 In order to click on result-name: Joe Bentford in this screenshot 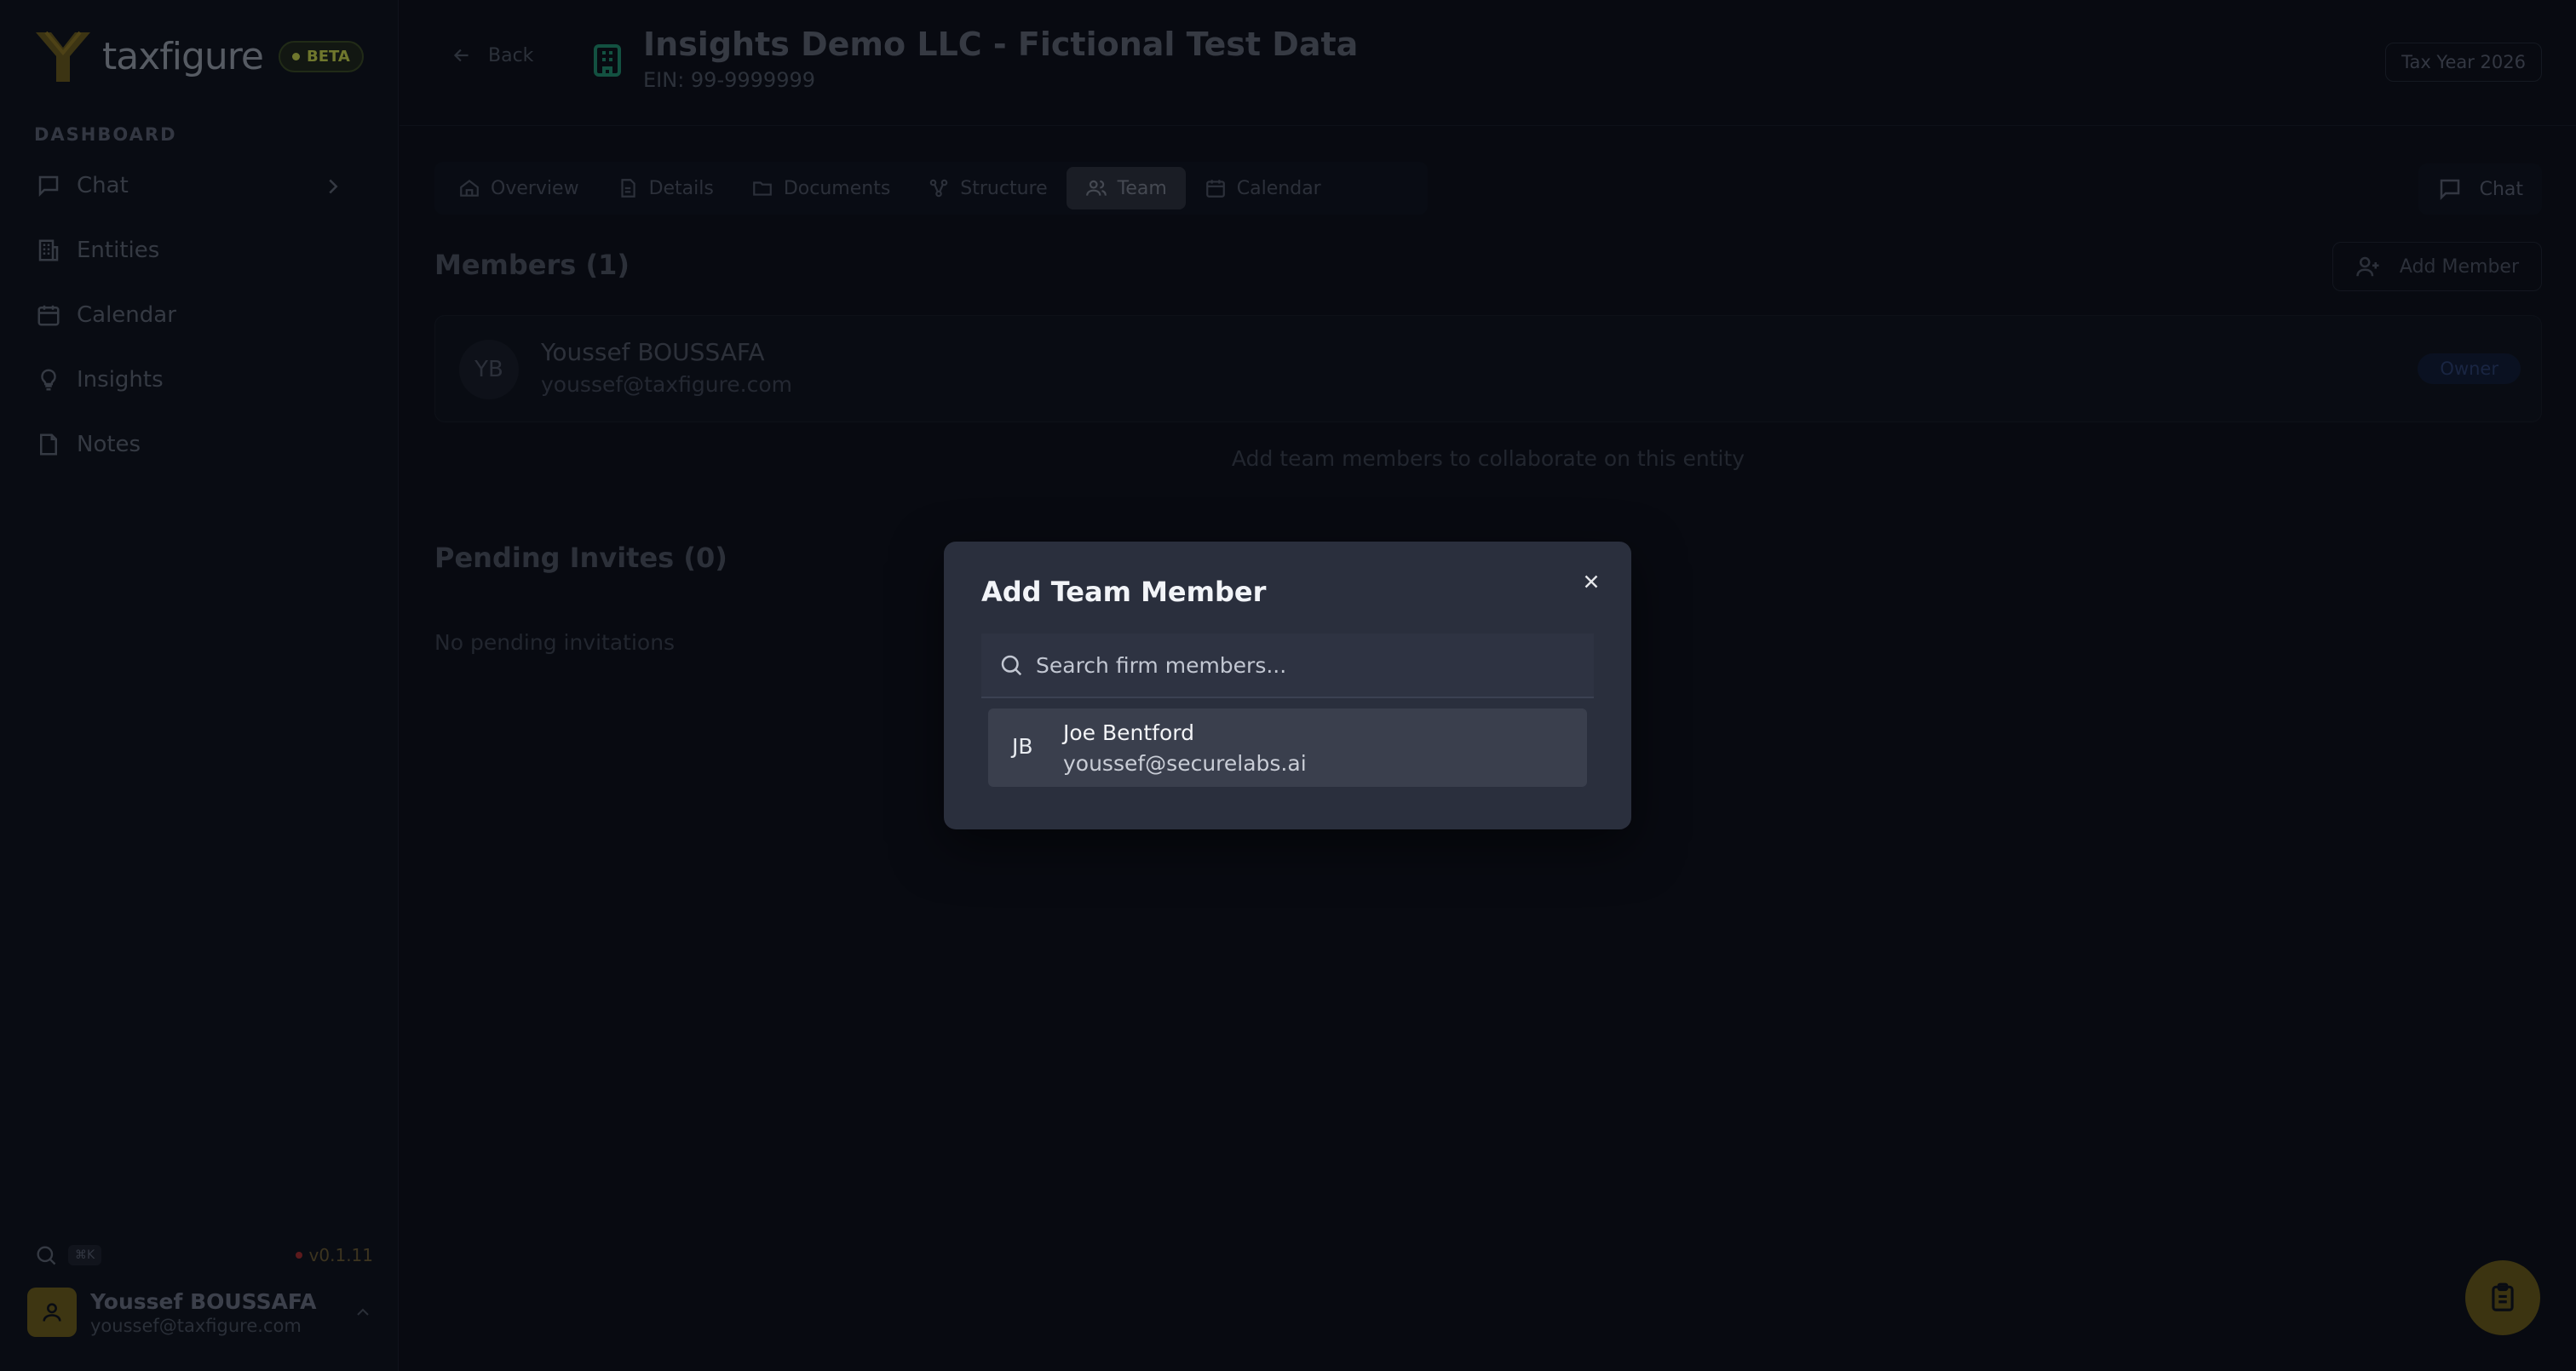, I will do `click(1128, 732)`.